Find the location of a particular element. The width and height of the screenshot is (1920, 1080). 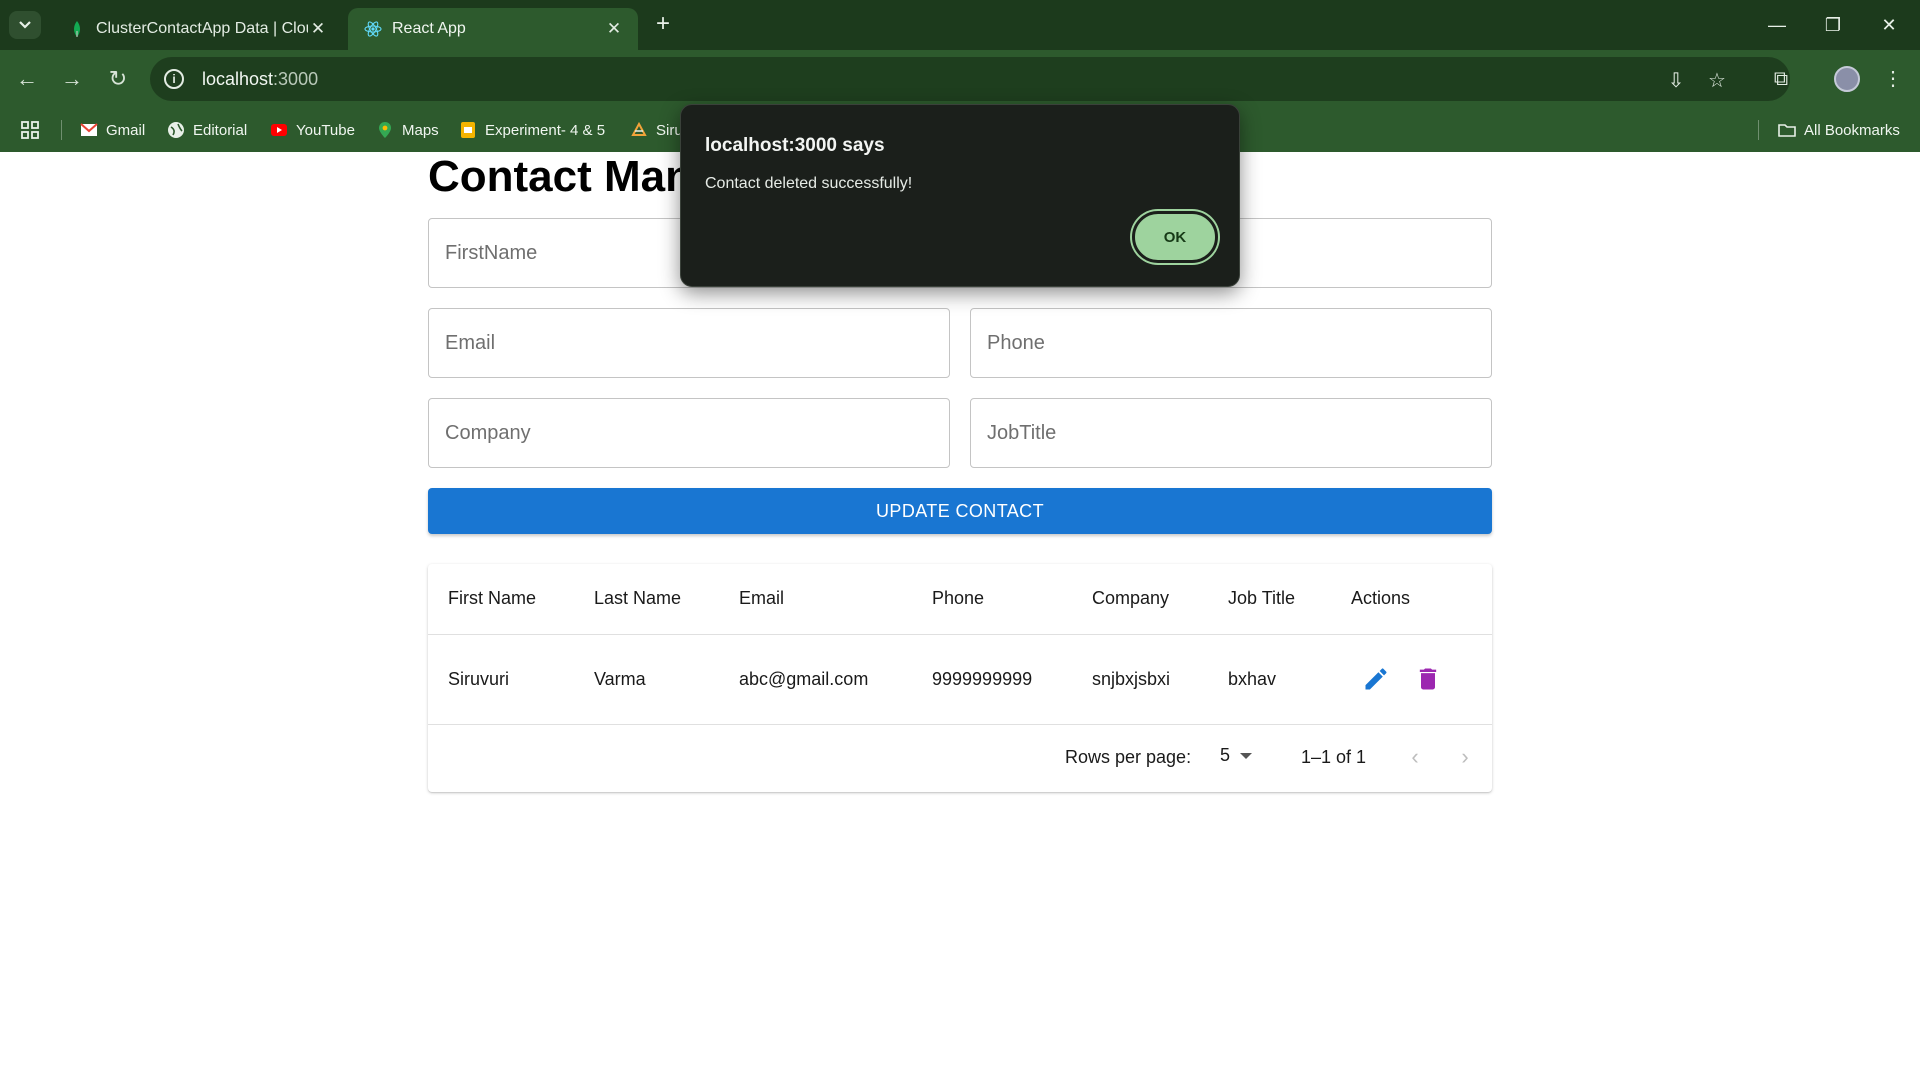

phone-input is located at coordinates (1231, 343).